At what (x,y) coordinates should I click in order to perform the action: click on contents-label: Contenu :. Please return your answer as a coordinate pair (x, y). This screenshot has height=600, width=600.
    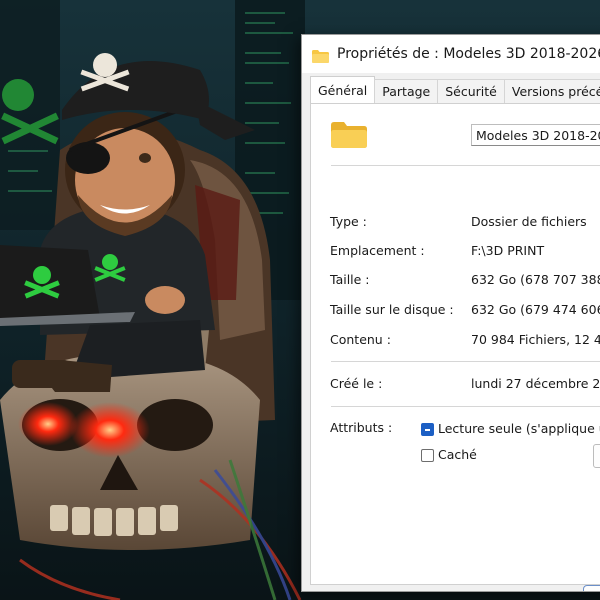
    Looking at the image, I should click on (360, 339).